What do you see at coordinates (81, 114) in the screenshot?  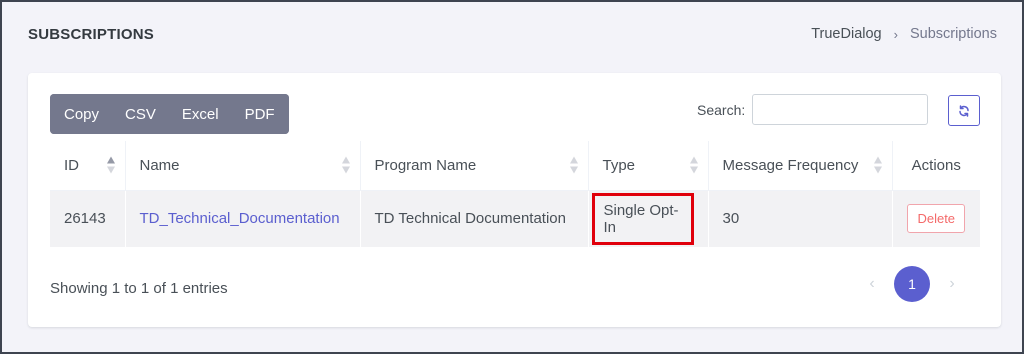 I see `copy-button: Copy` at bounding box center [81, 114].